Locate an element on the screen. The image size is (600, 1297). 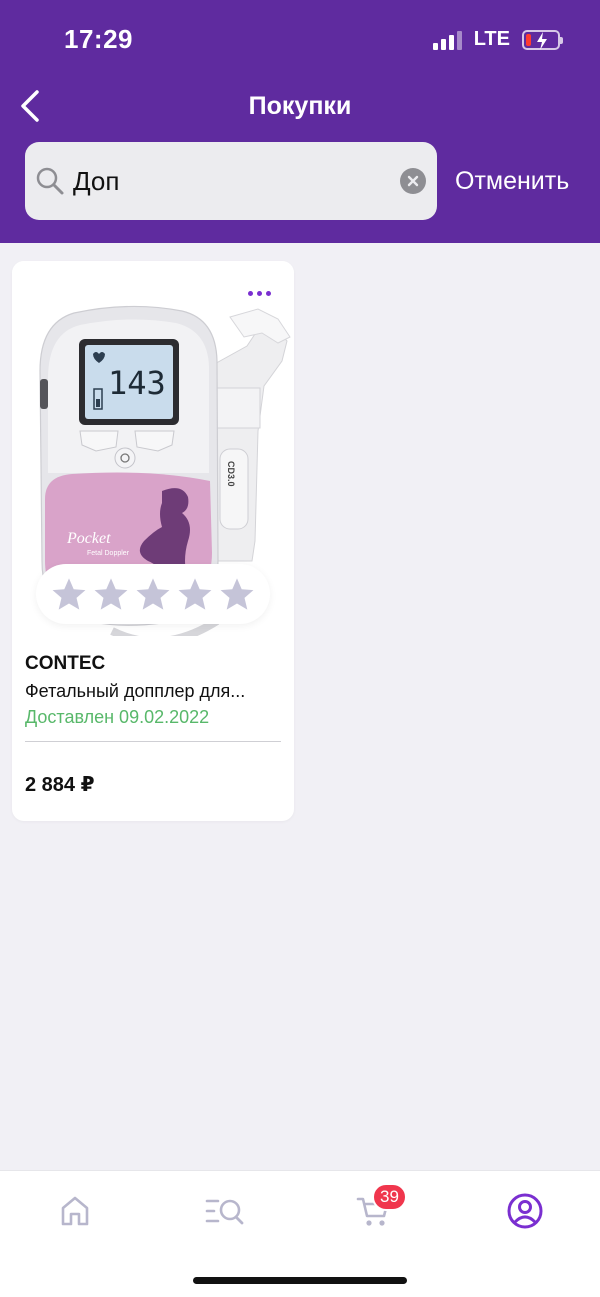
tab-home is located at coordinates (75, 1211).